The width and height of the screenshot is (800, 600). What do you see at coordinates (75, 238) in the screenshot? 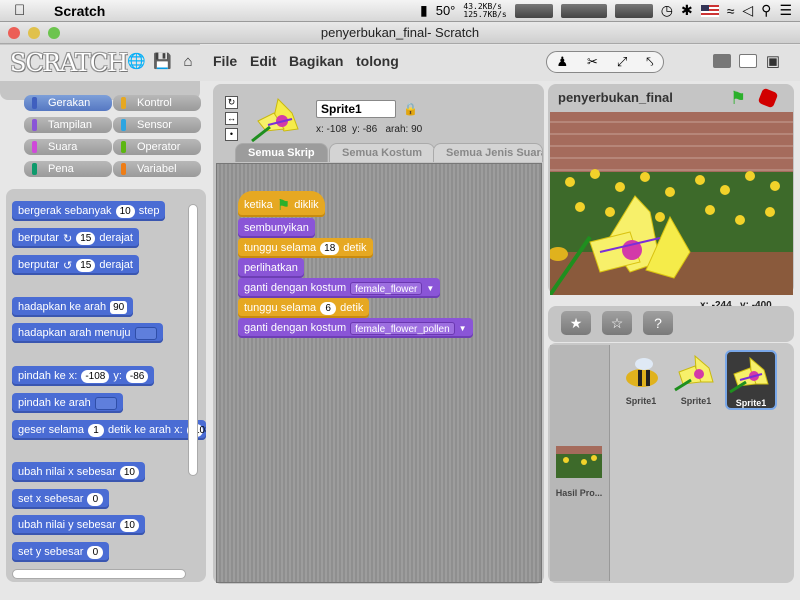
I see `block-turn-right: berputar ↻ 15 derajat` at bounding box center [75, 238].